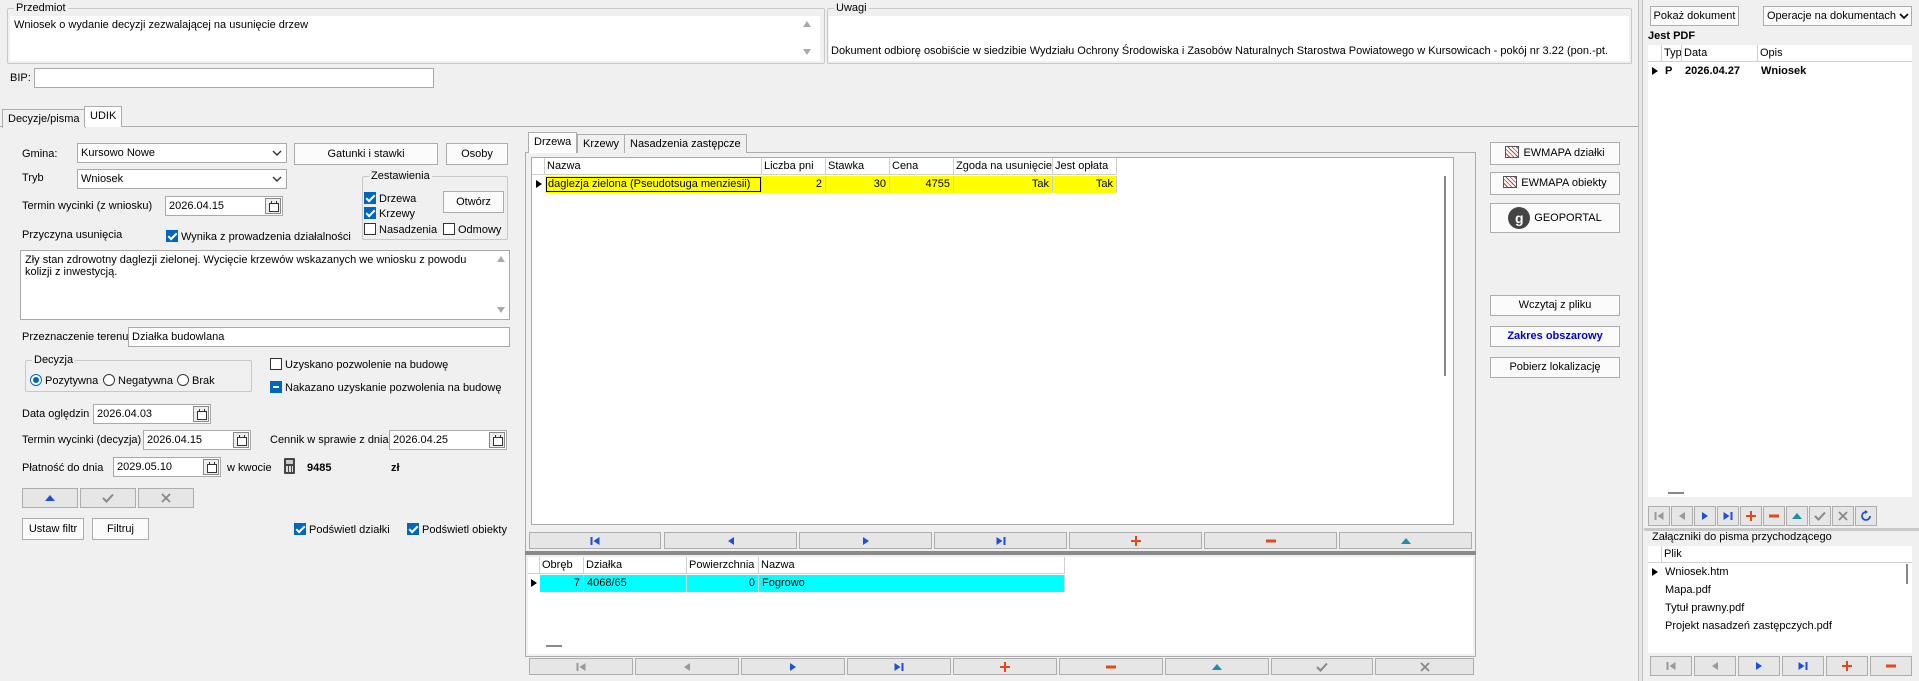  What do you see at coordinates (501, 285) in the screenshot?
I see `przyczyna-scrollbar` at bounding box center [501, 285].